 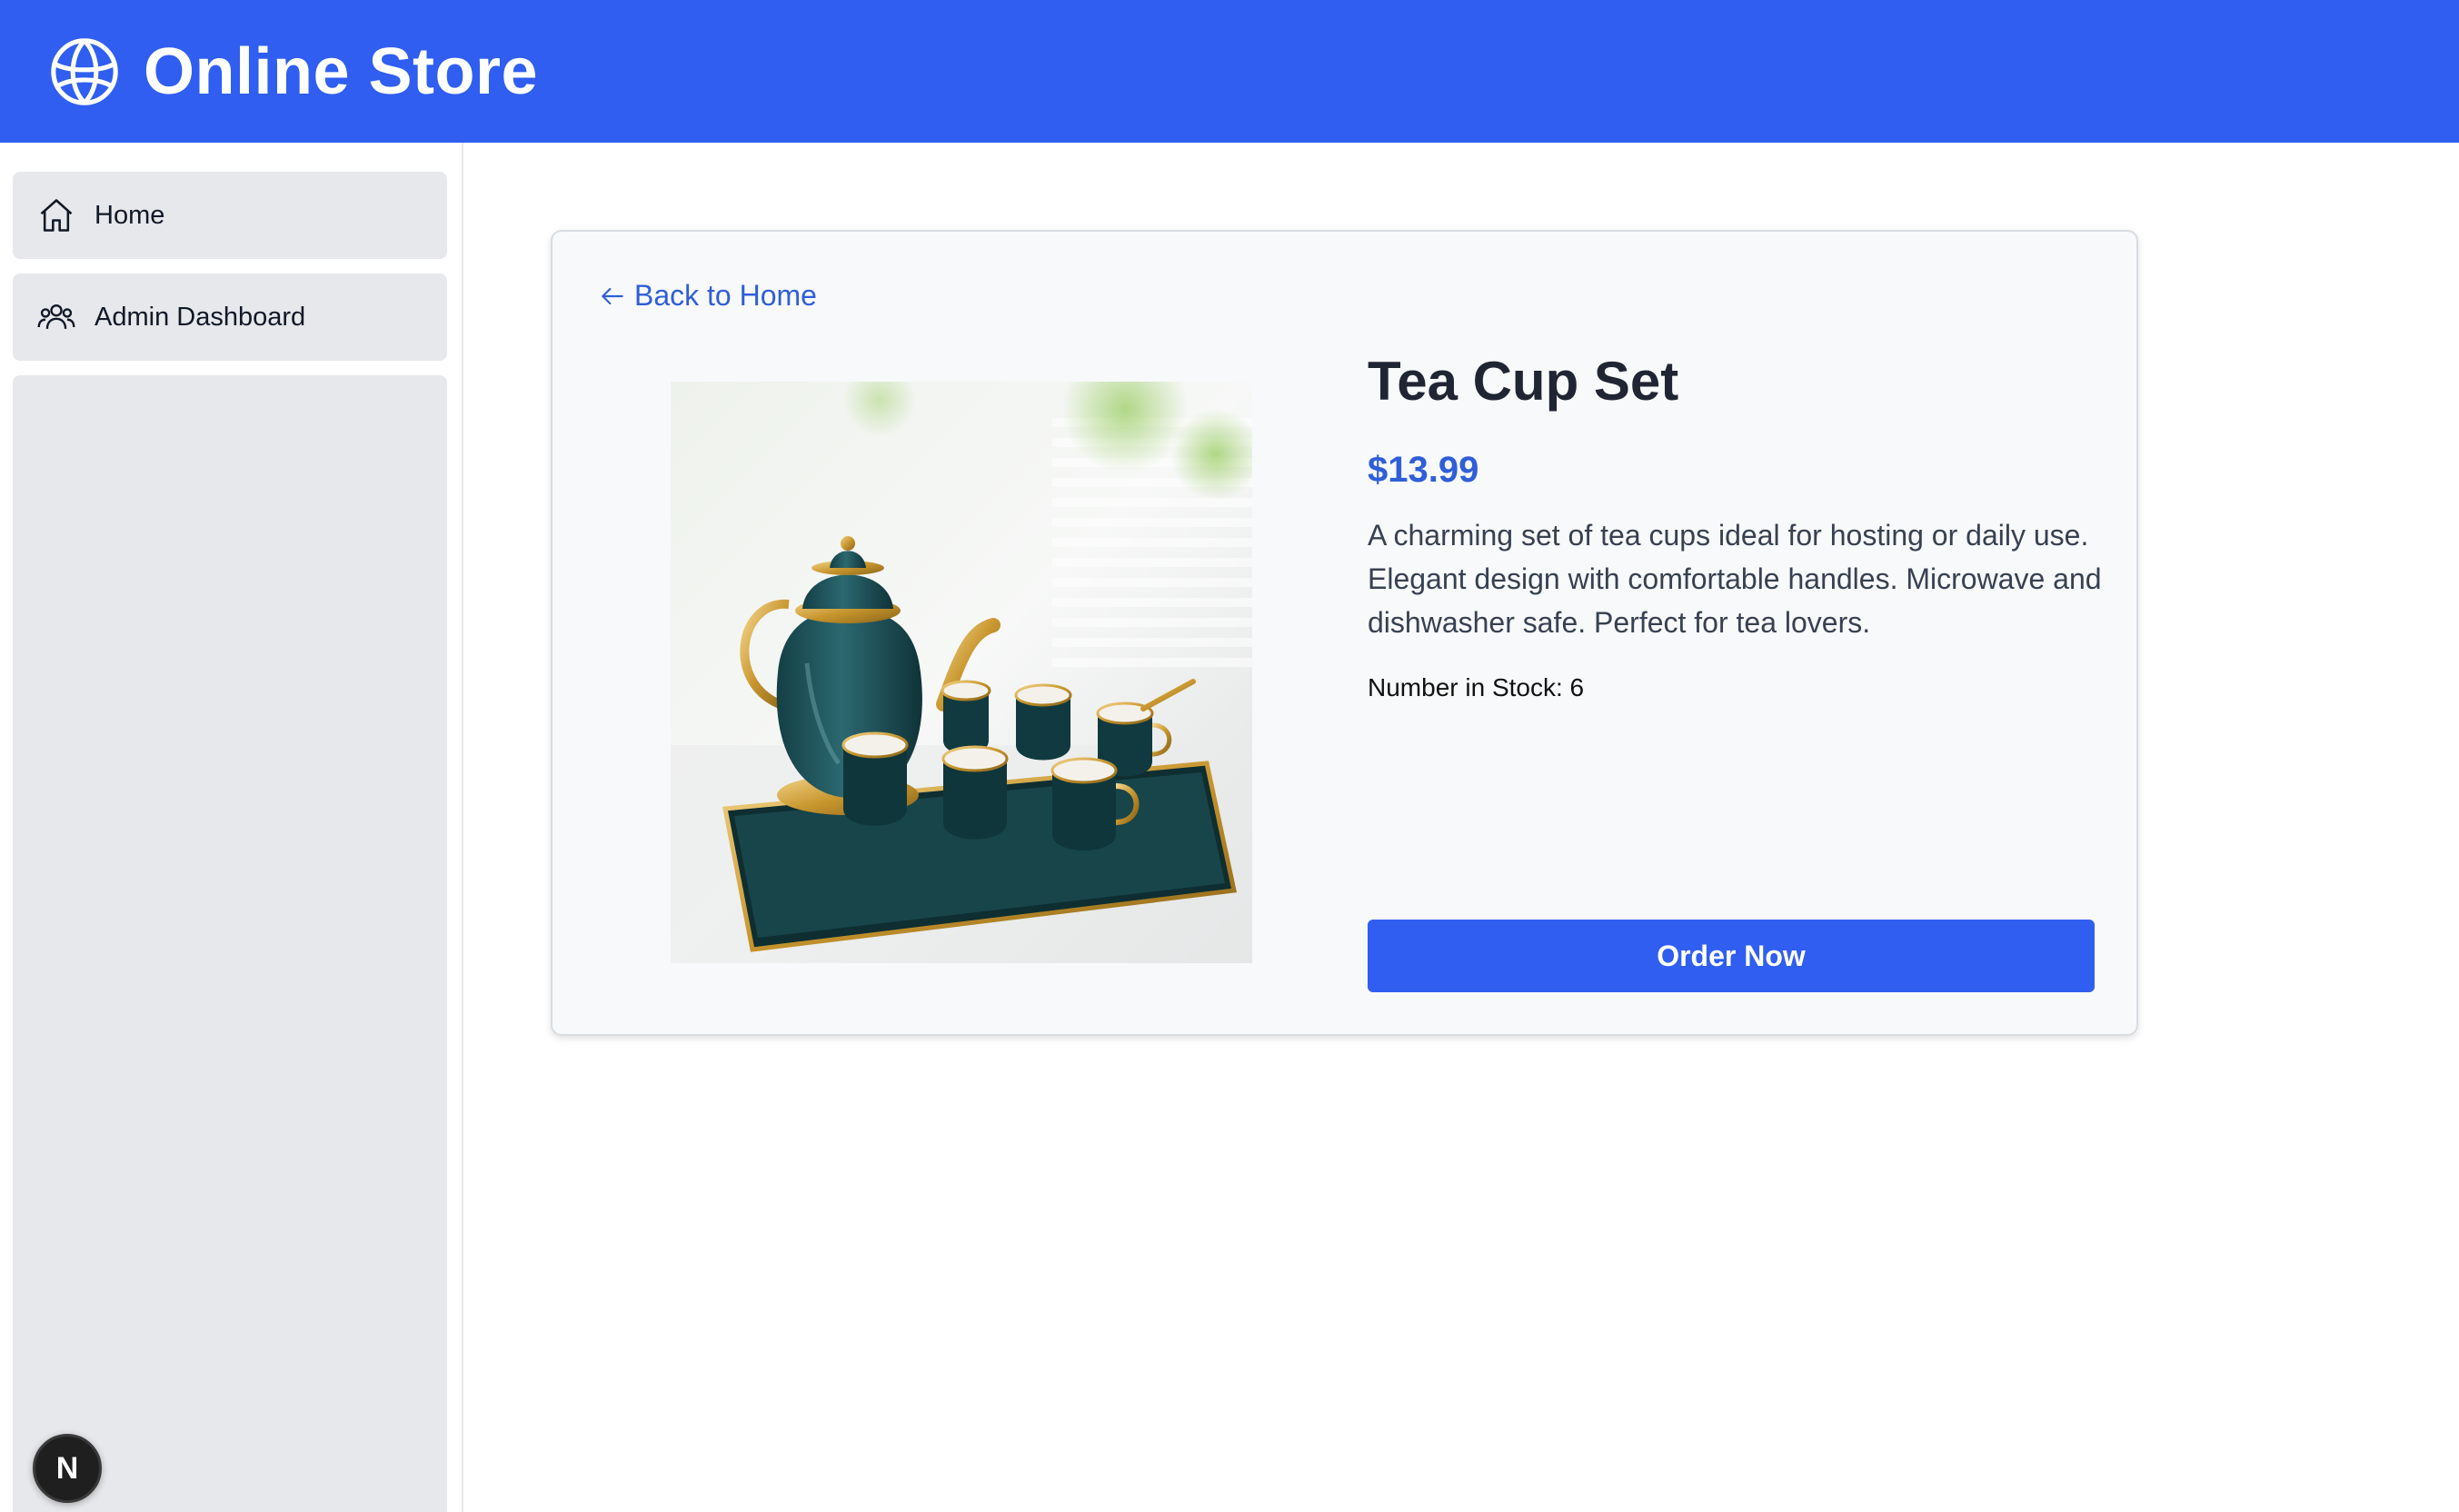 I want to click on tea-set-illustration, so click(x=961, y=672).